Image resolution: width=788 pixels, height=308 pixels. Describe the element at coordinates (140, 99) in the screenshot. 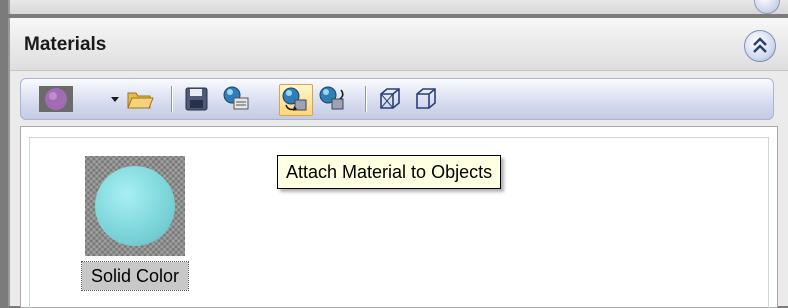

I see `folder-open-icon` at that location.